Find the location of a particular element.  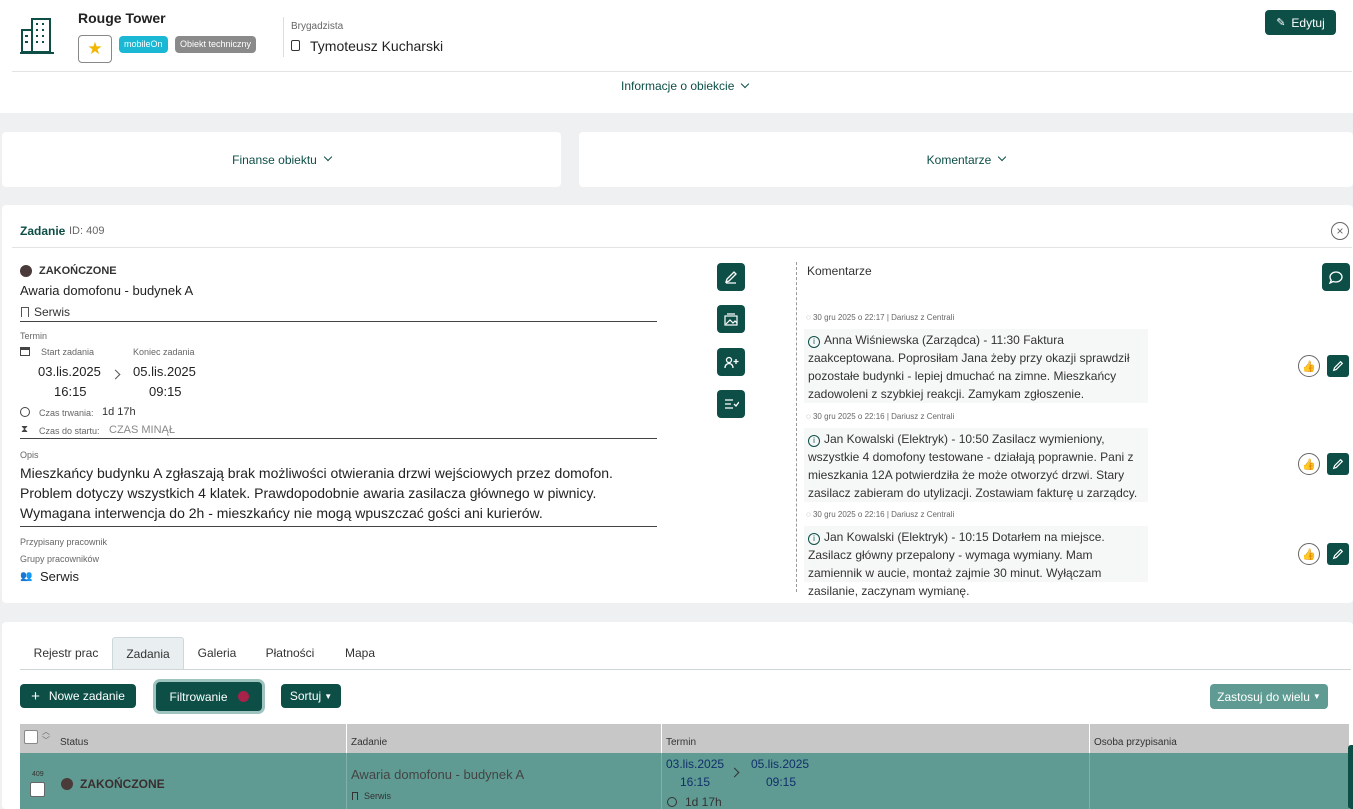

finance-card: Finanse obiektu is located at coordinates (281, 159).